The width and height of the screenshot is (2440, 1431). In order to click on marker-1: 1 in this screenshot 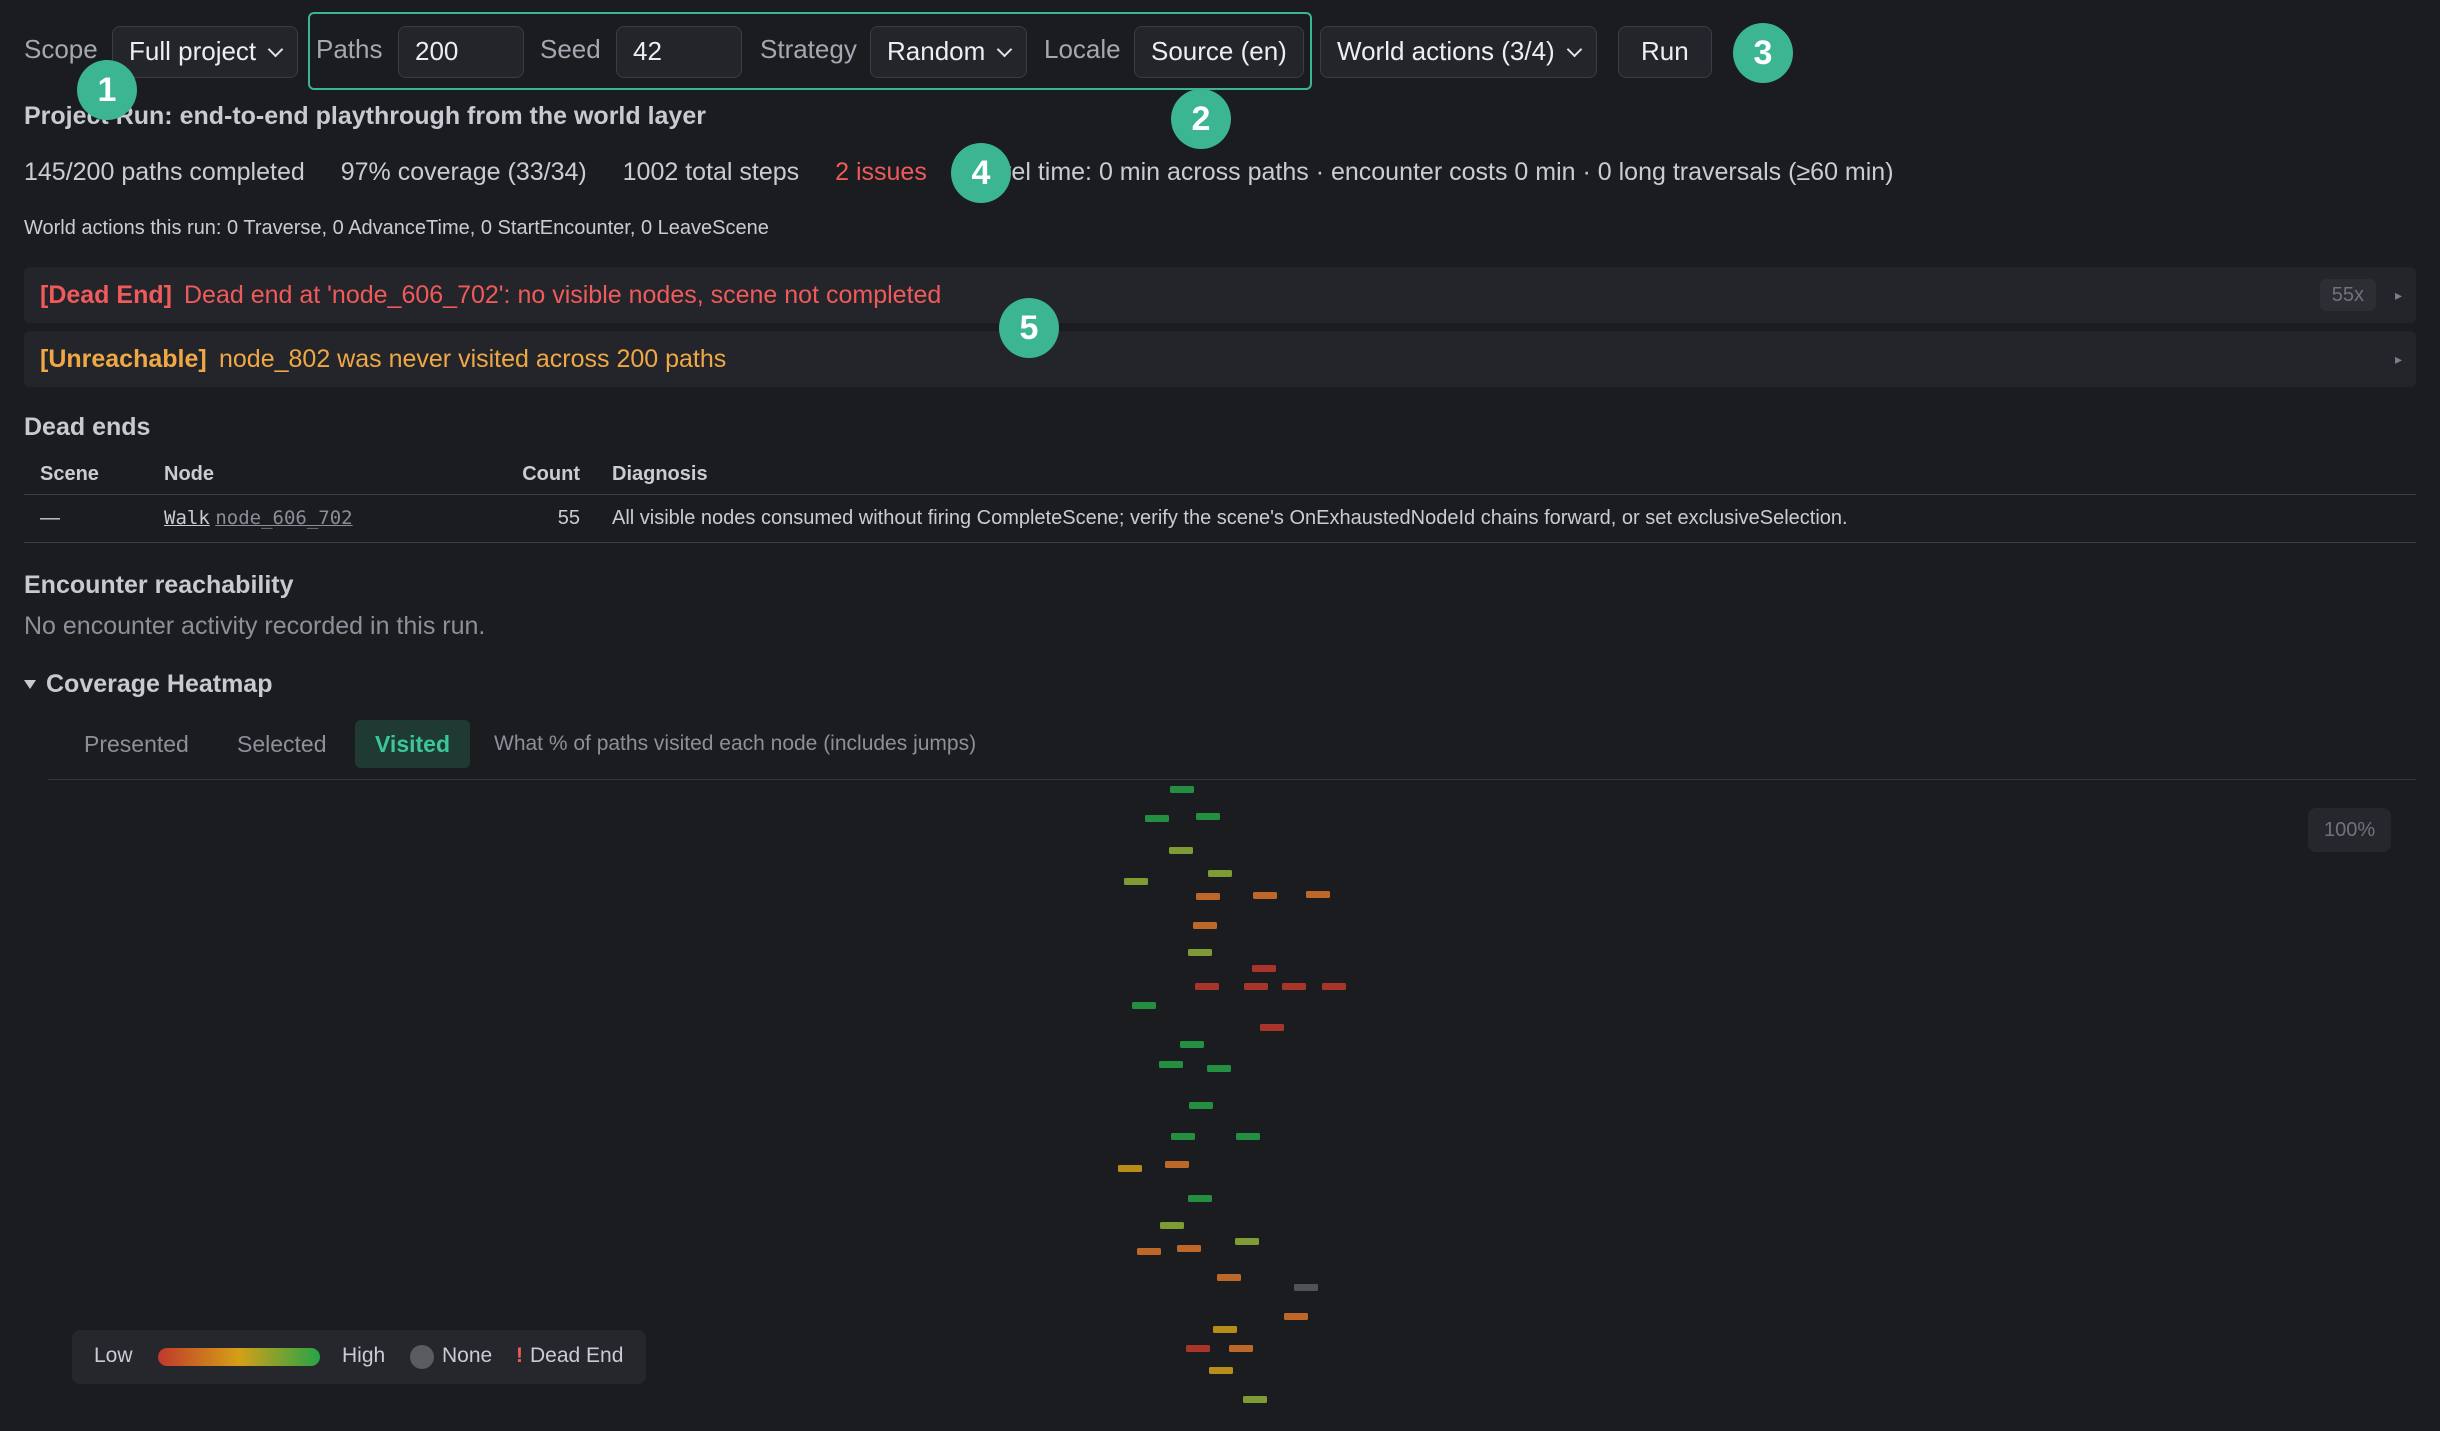, I will do `click(107, 90)`.